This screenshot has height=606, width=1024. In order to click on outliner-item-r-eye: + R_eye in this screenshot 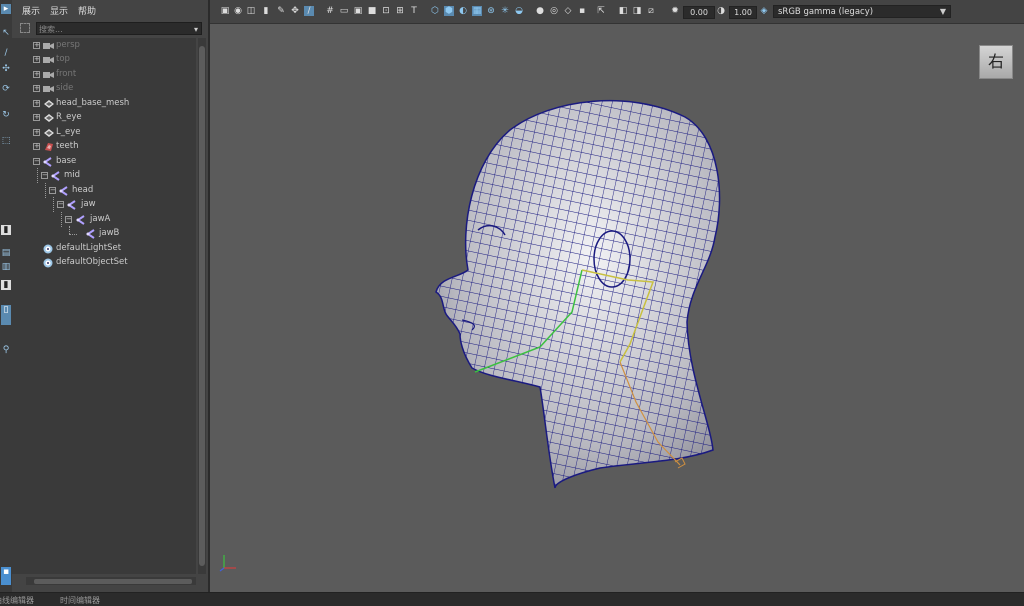, I will do `click(104, 118)`.